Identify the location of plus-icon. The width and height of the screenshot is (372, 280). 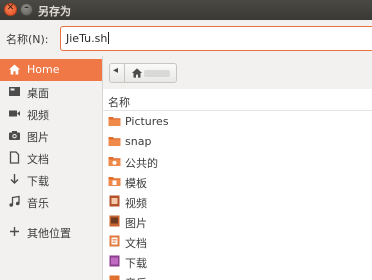
(14, 231).